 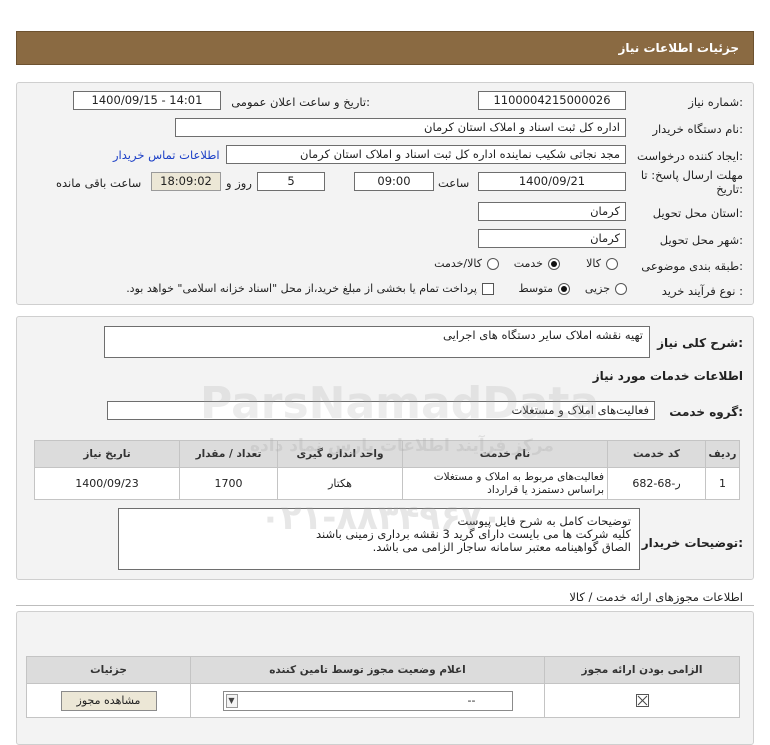 What do you see at coordinates (367, 700) in the screenshot?
I see `permit-status-dropdown: ▼ --` at bounding box center [367, 700].